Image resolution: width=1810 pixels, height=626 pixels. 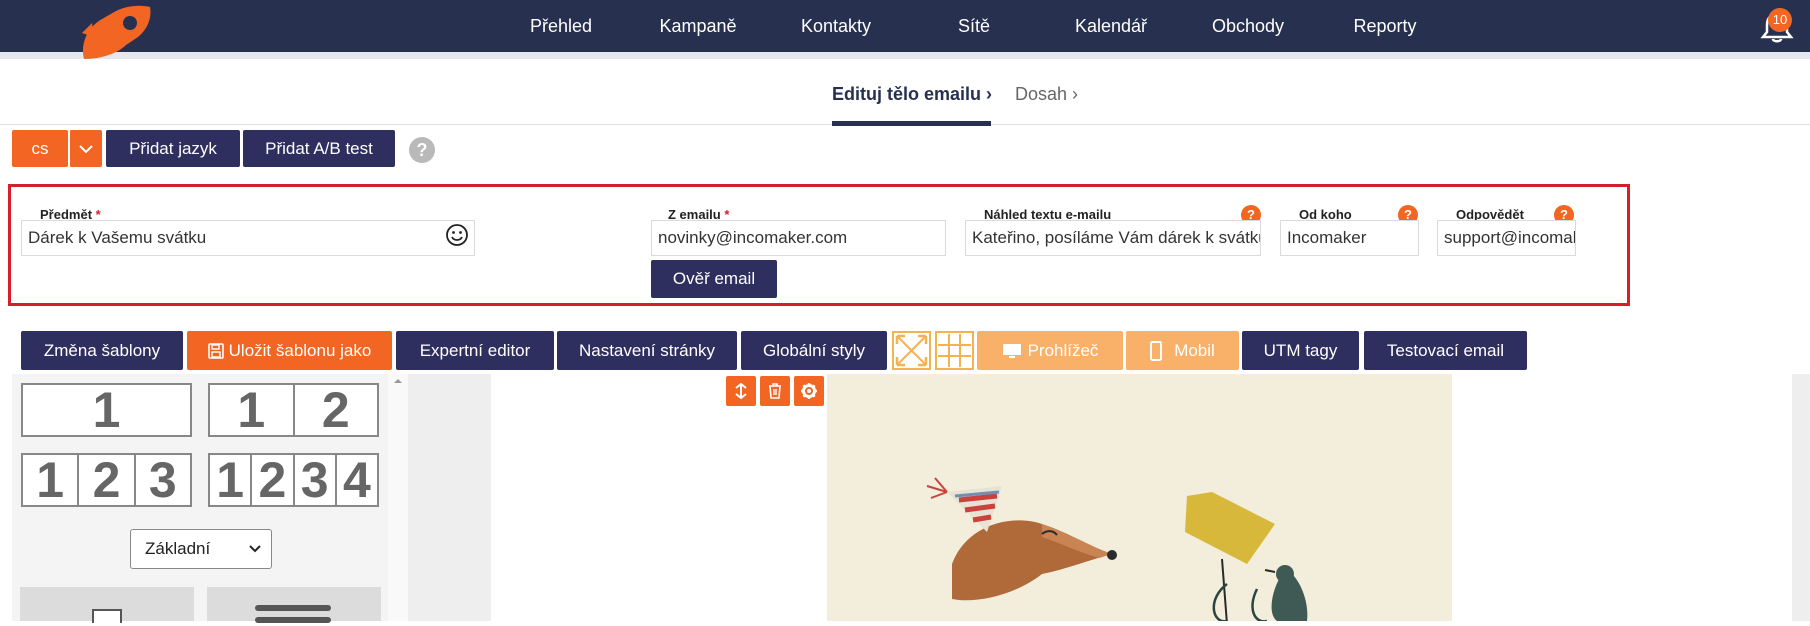 I want to click on reply-to-input: support@incomaker.com, so click(x=1506, y=238).